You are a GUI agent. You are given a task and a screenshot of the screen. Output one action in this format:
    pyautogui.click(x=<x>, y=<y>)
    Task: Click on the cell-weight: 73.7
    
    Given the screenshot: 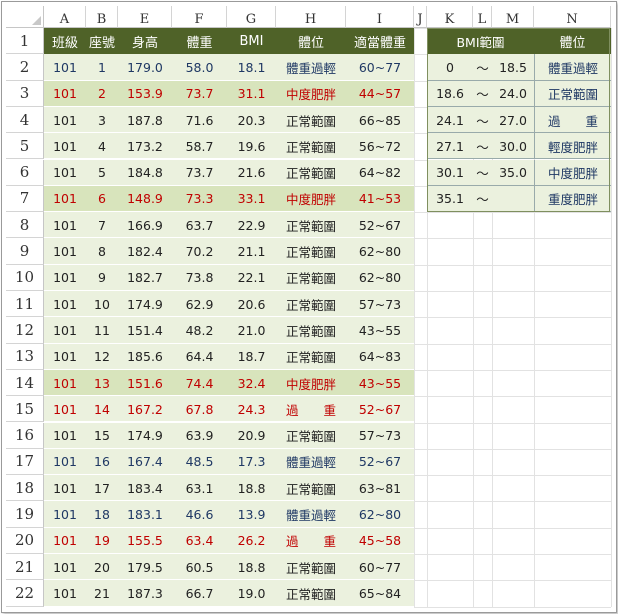 What is the action you would take?
    pyautogui.click(x=199, y=94)
    